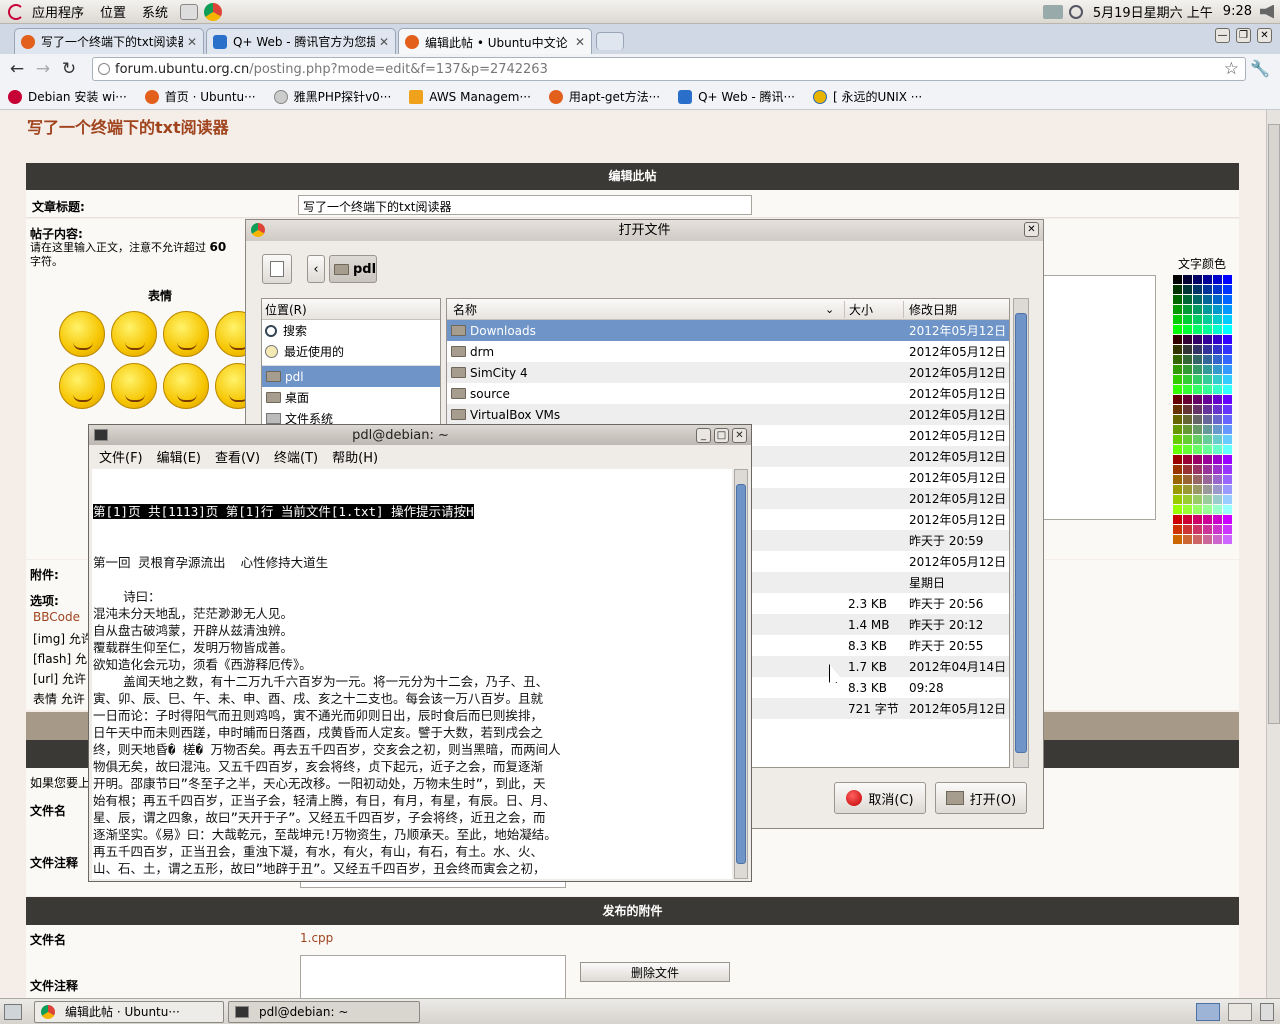 Image resolution: width=1280 pixels, height=1024 pixels. Describe the element at coordinates (1075, 11) in the screenshot. I see `search-tool-icon` at that location.